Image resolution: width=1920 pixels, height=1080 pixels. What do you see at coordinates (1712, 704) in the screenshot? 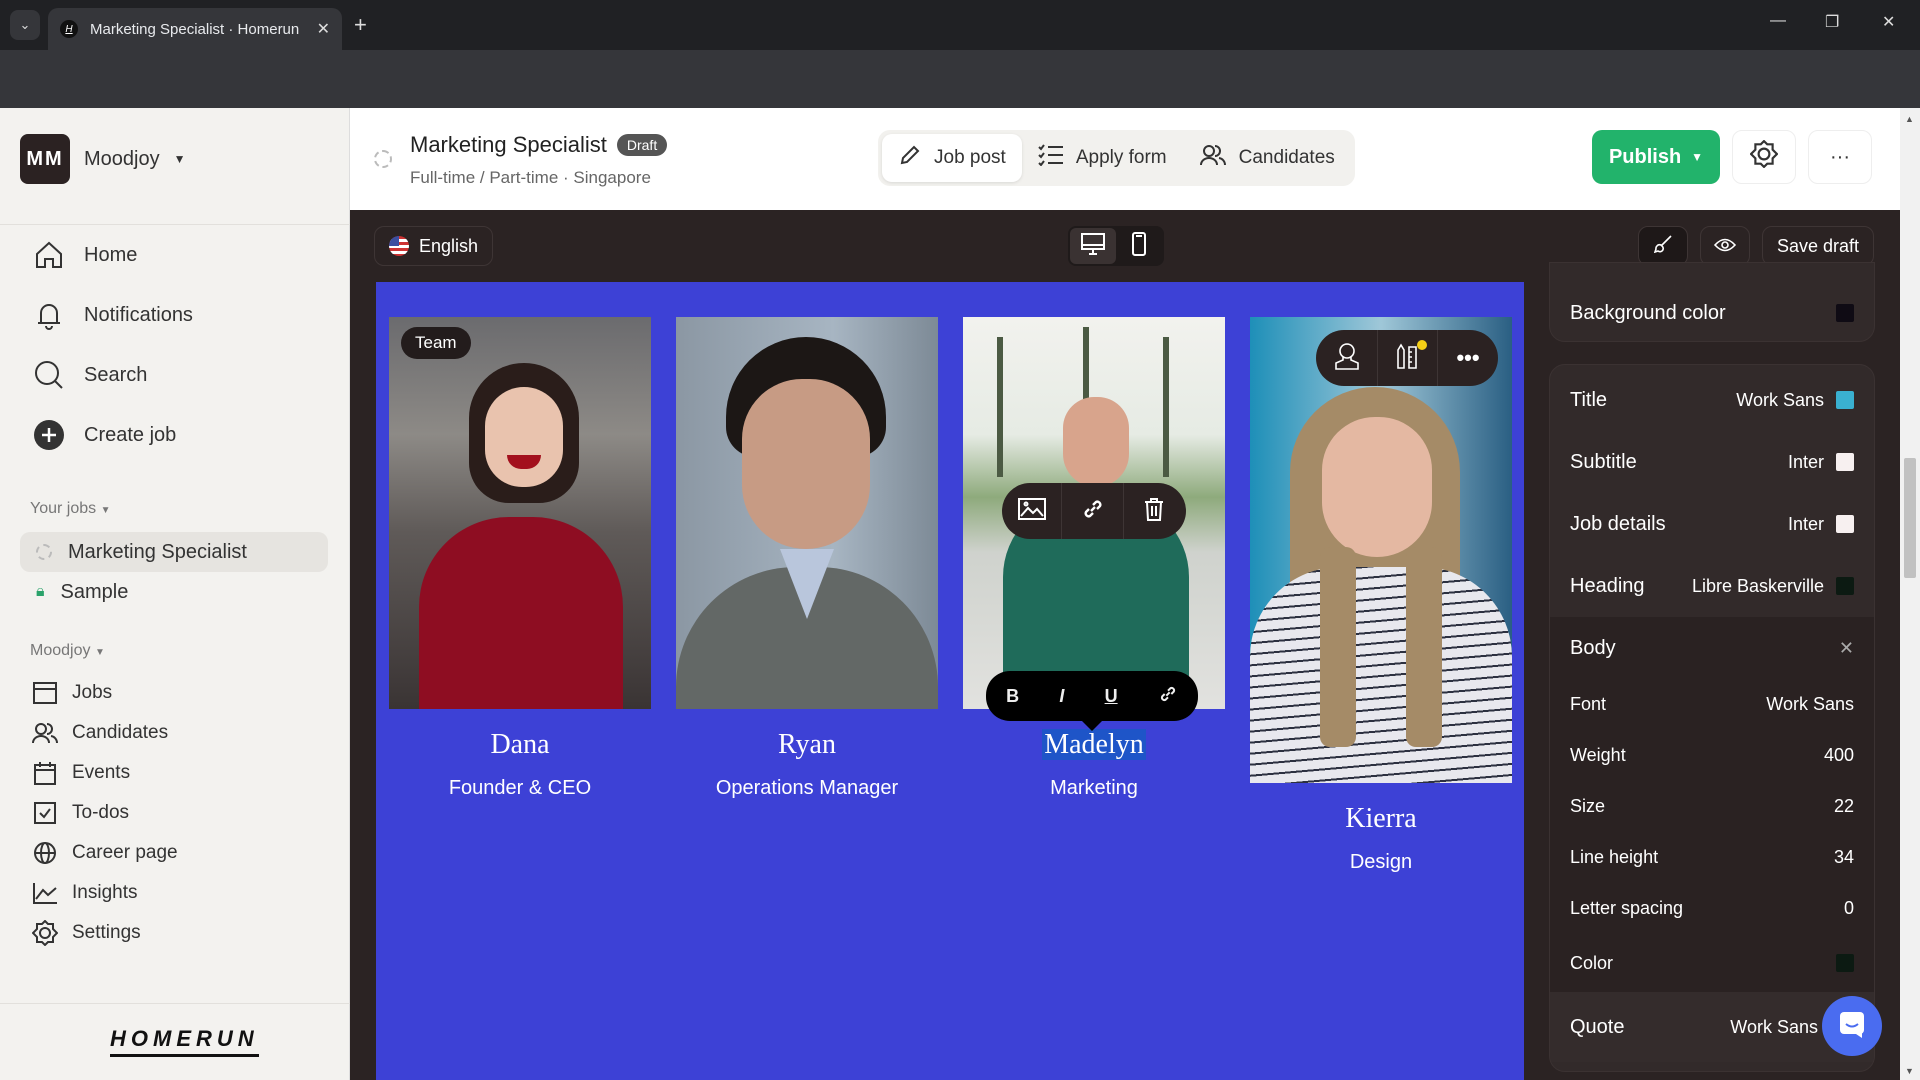
I see `body-font-row: Font Work Sans` at bounding box center [1712, 704].